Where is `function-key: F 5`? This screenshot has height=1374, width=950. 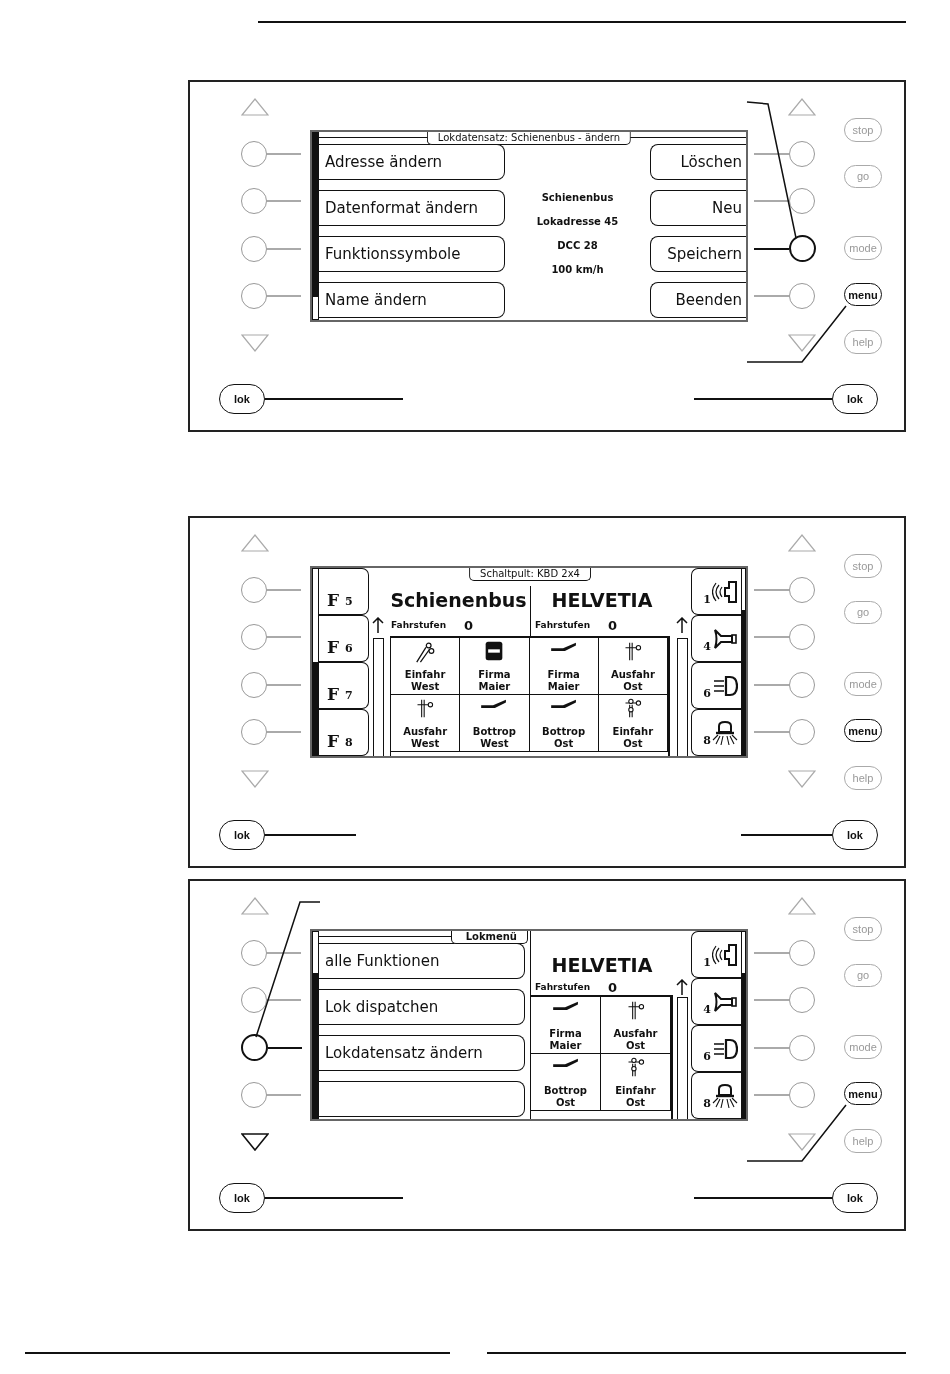
function-key: F 5 is located at coordinates (344, 591).